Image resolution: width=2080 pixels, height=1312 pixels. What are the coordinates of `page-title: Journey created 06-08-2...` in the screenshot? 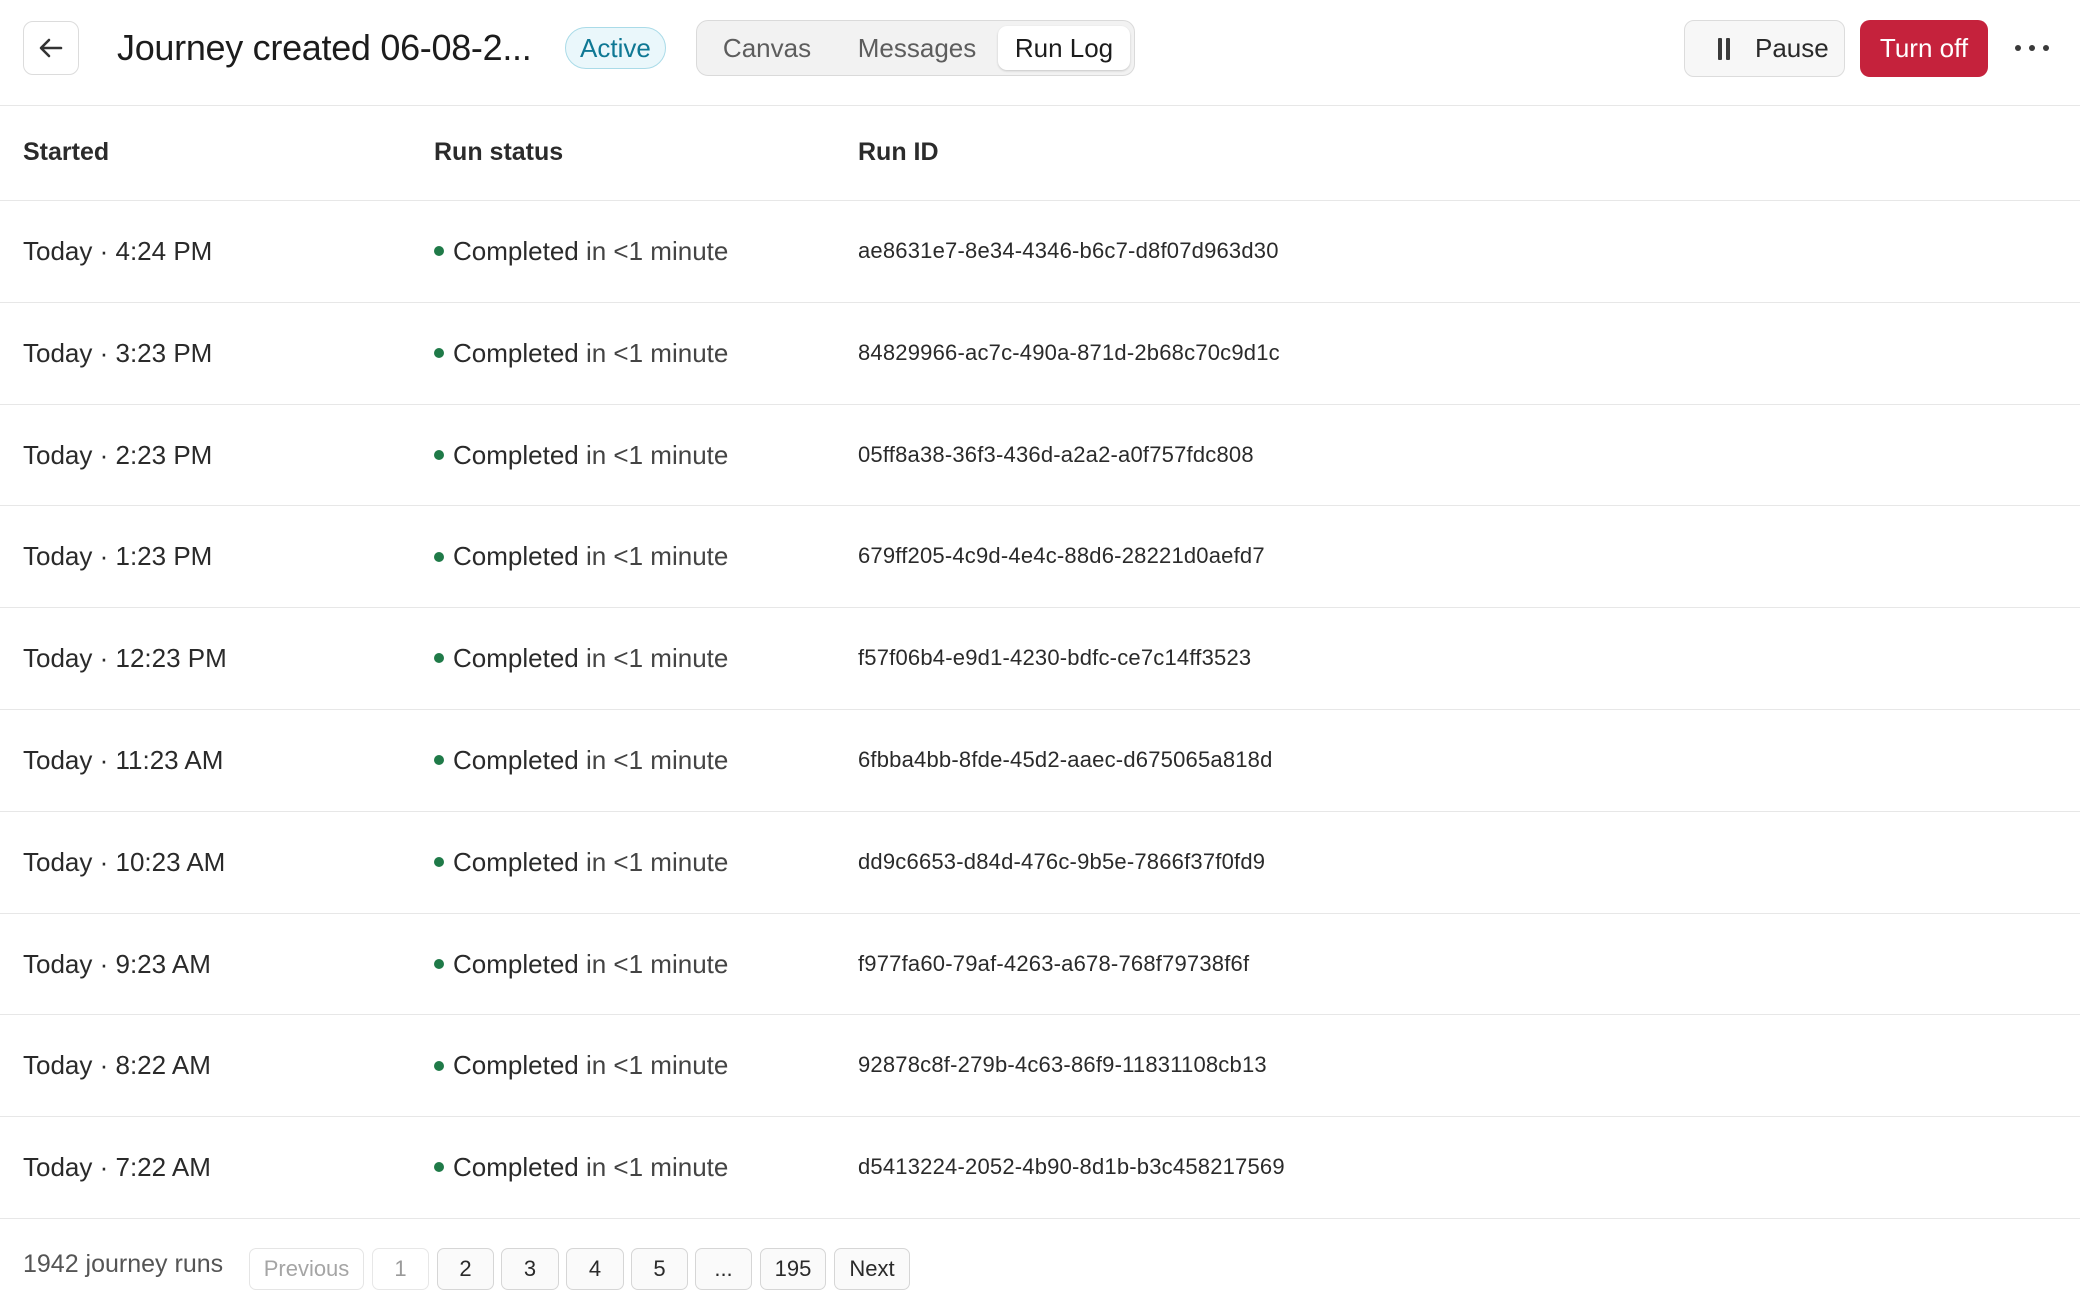 It's located at (324, 47).